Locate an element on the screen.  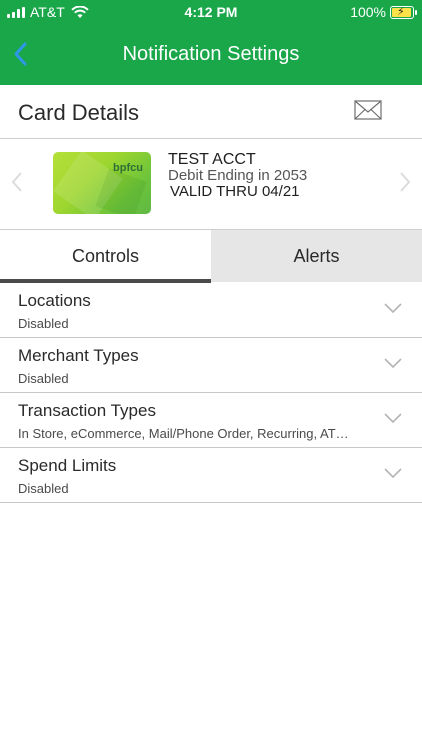
page-title: Notification Settings is located at coordinates (211, 54).